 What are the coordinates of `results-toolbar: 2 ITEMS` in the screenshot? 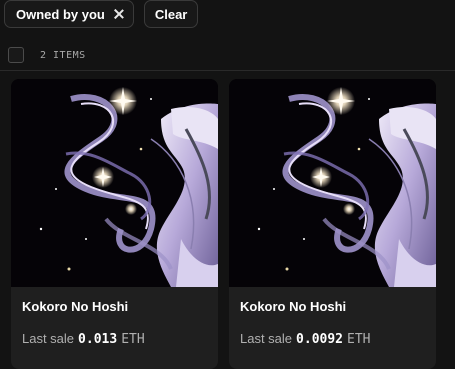 It's located at (47, 55).